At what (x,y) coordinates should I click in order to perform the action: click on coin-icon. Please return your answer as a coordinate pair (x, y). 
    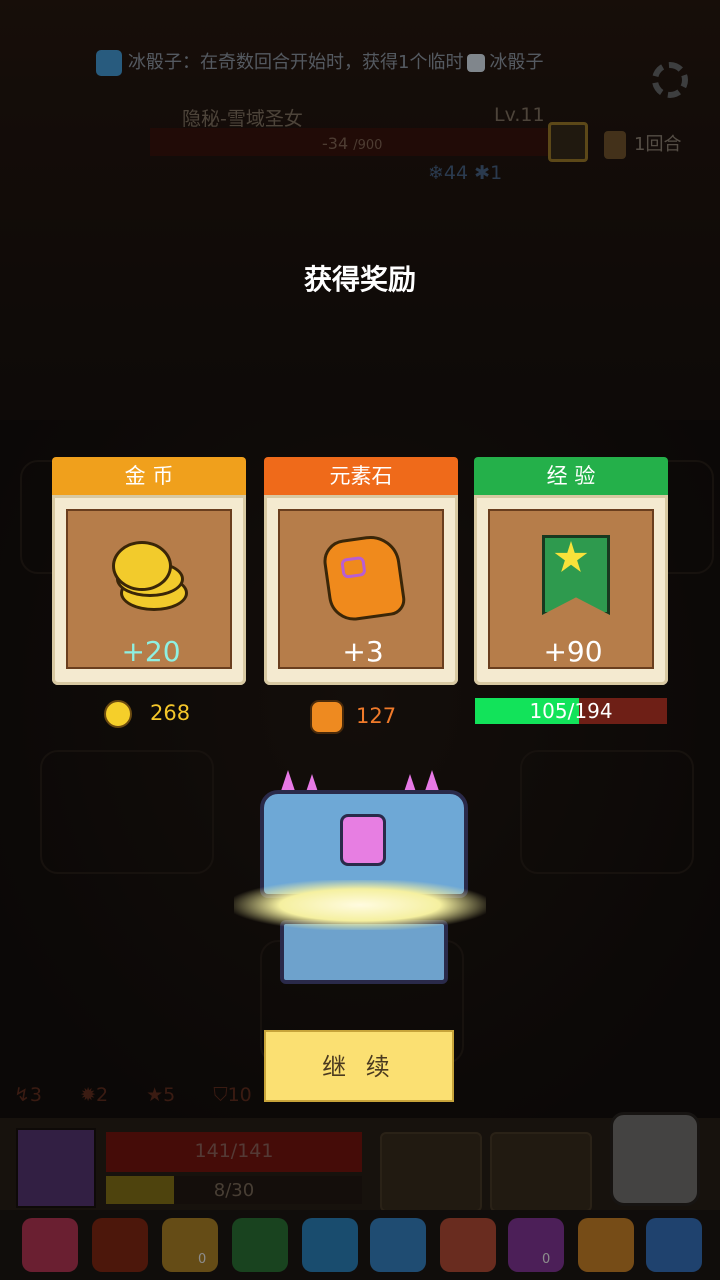
    Looking at the image, I should click on (118, 714).